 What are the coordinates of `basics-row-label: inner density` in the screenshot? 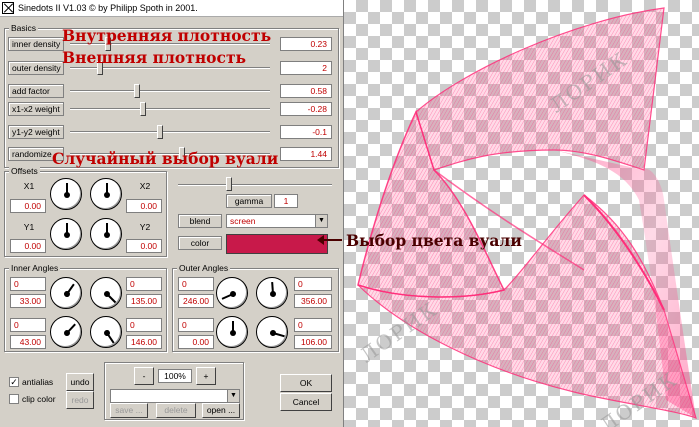 It's located at (36, 44).